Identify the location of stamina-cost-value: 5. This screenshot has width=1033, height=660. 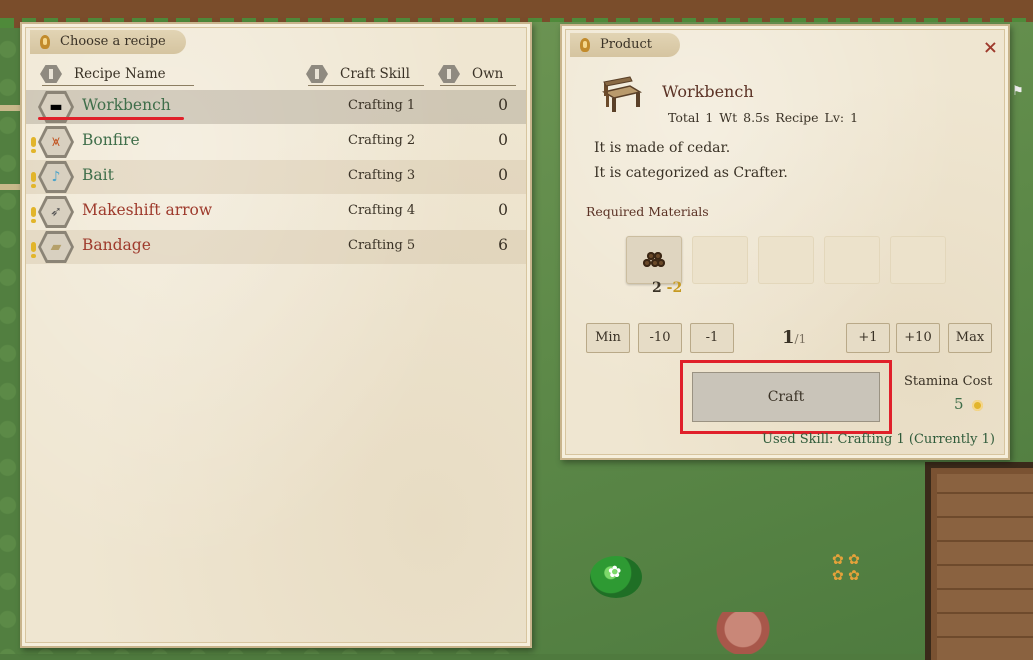
(959, 404).